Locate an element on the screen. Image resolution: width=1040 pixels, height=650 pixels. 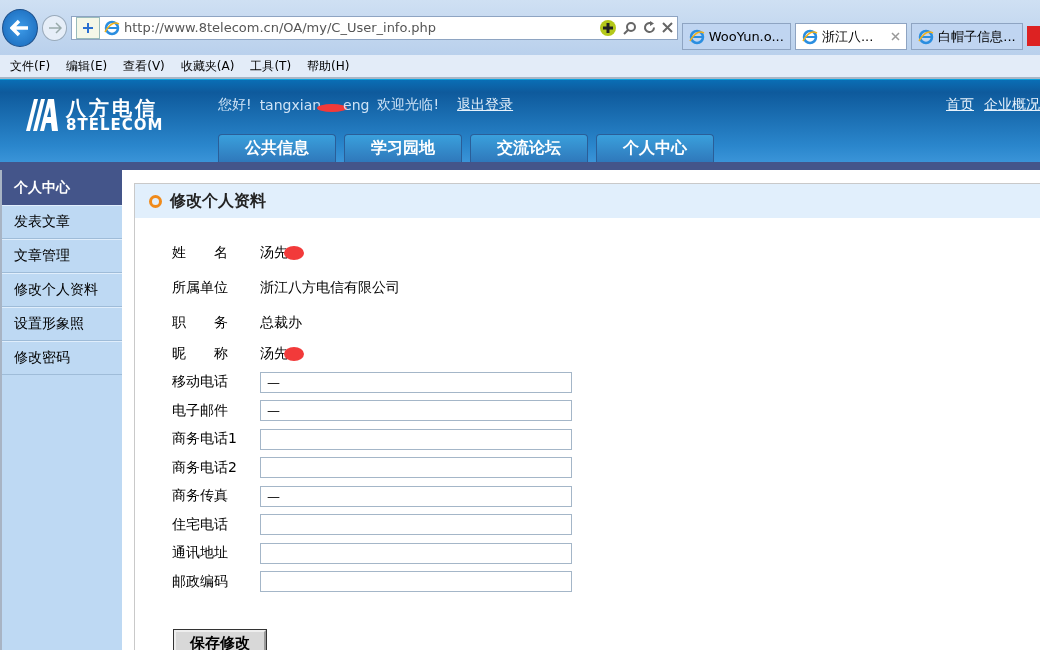
field-label: 住宅电话 is located at coordinates (200, 524).